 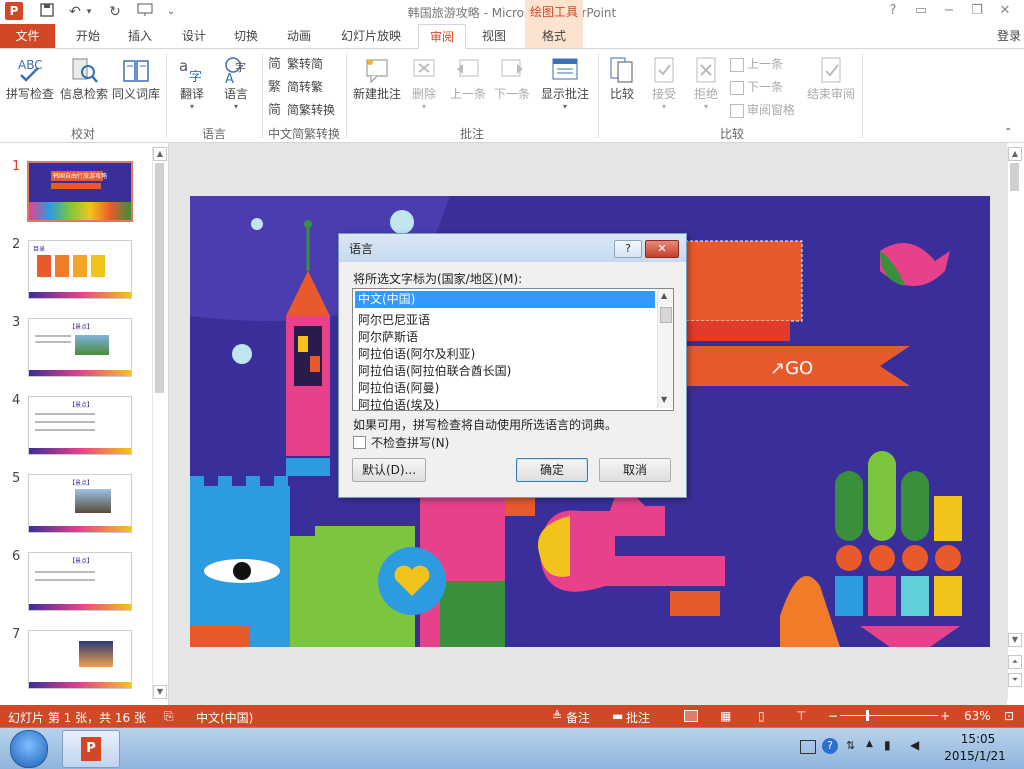 What do you see at coordinates (236, 83) in the screenshot?
I see `language-button: A字 语言 ▾` at bounding box center [236, 83].